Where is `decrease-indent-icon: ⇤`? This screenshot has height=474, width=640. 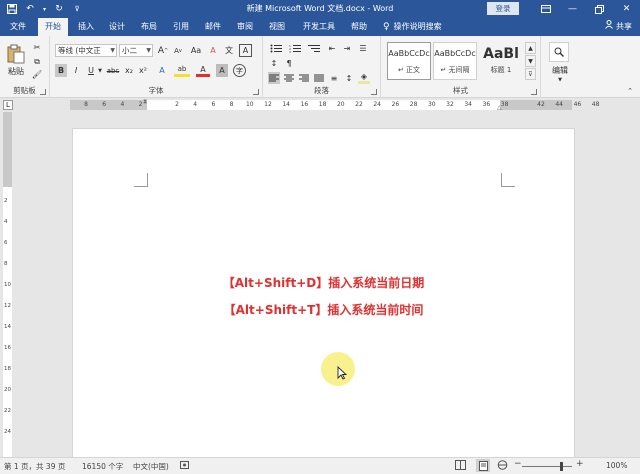
decrease-indent-icon: ⇤ is located at coordinates (332, 48).